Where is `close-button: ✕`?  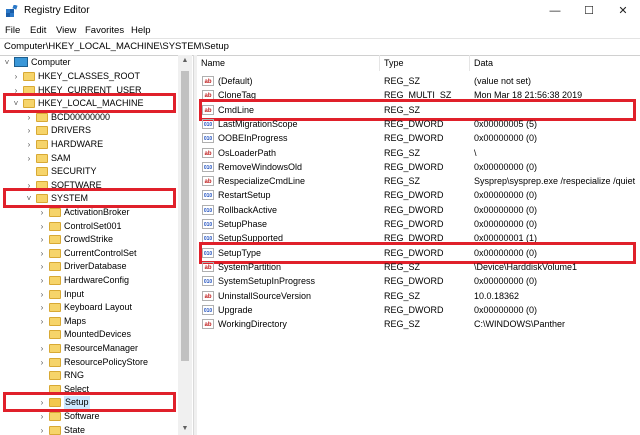
close-button: ✕ is located at coordinates (623, 11).